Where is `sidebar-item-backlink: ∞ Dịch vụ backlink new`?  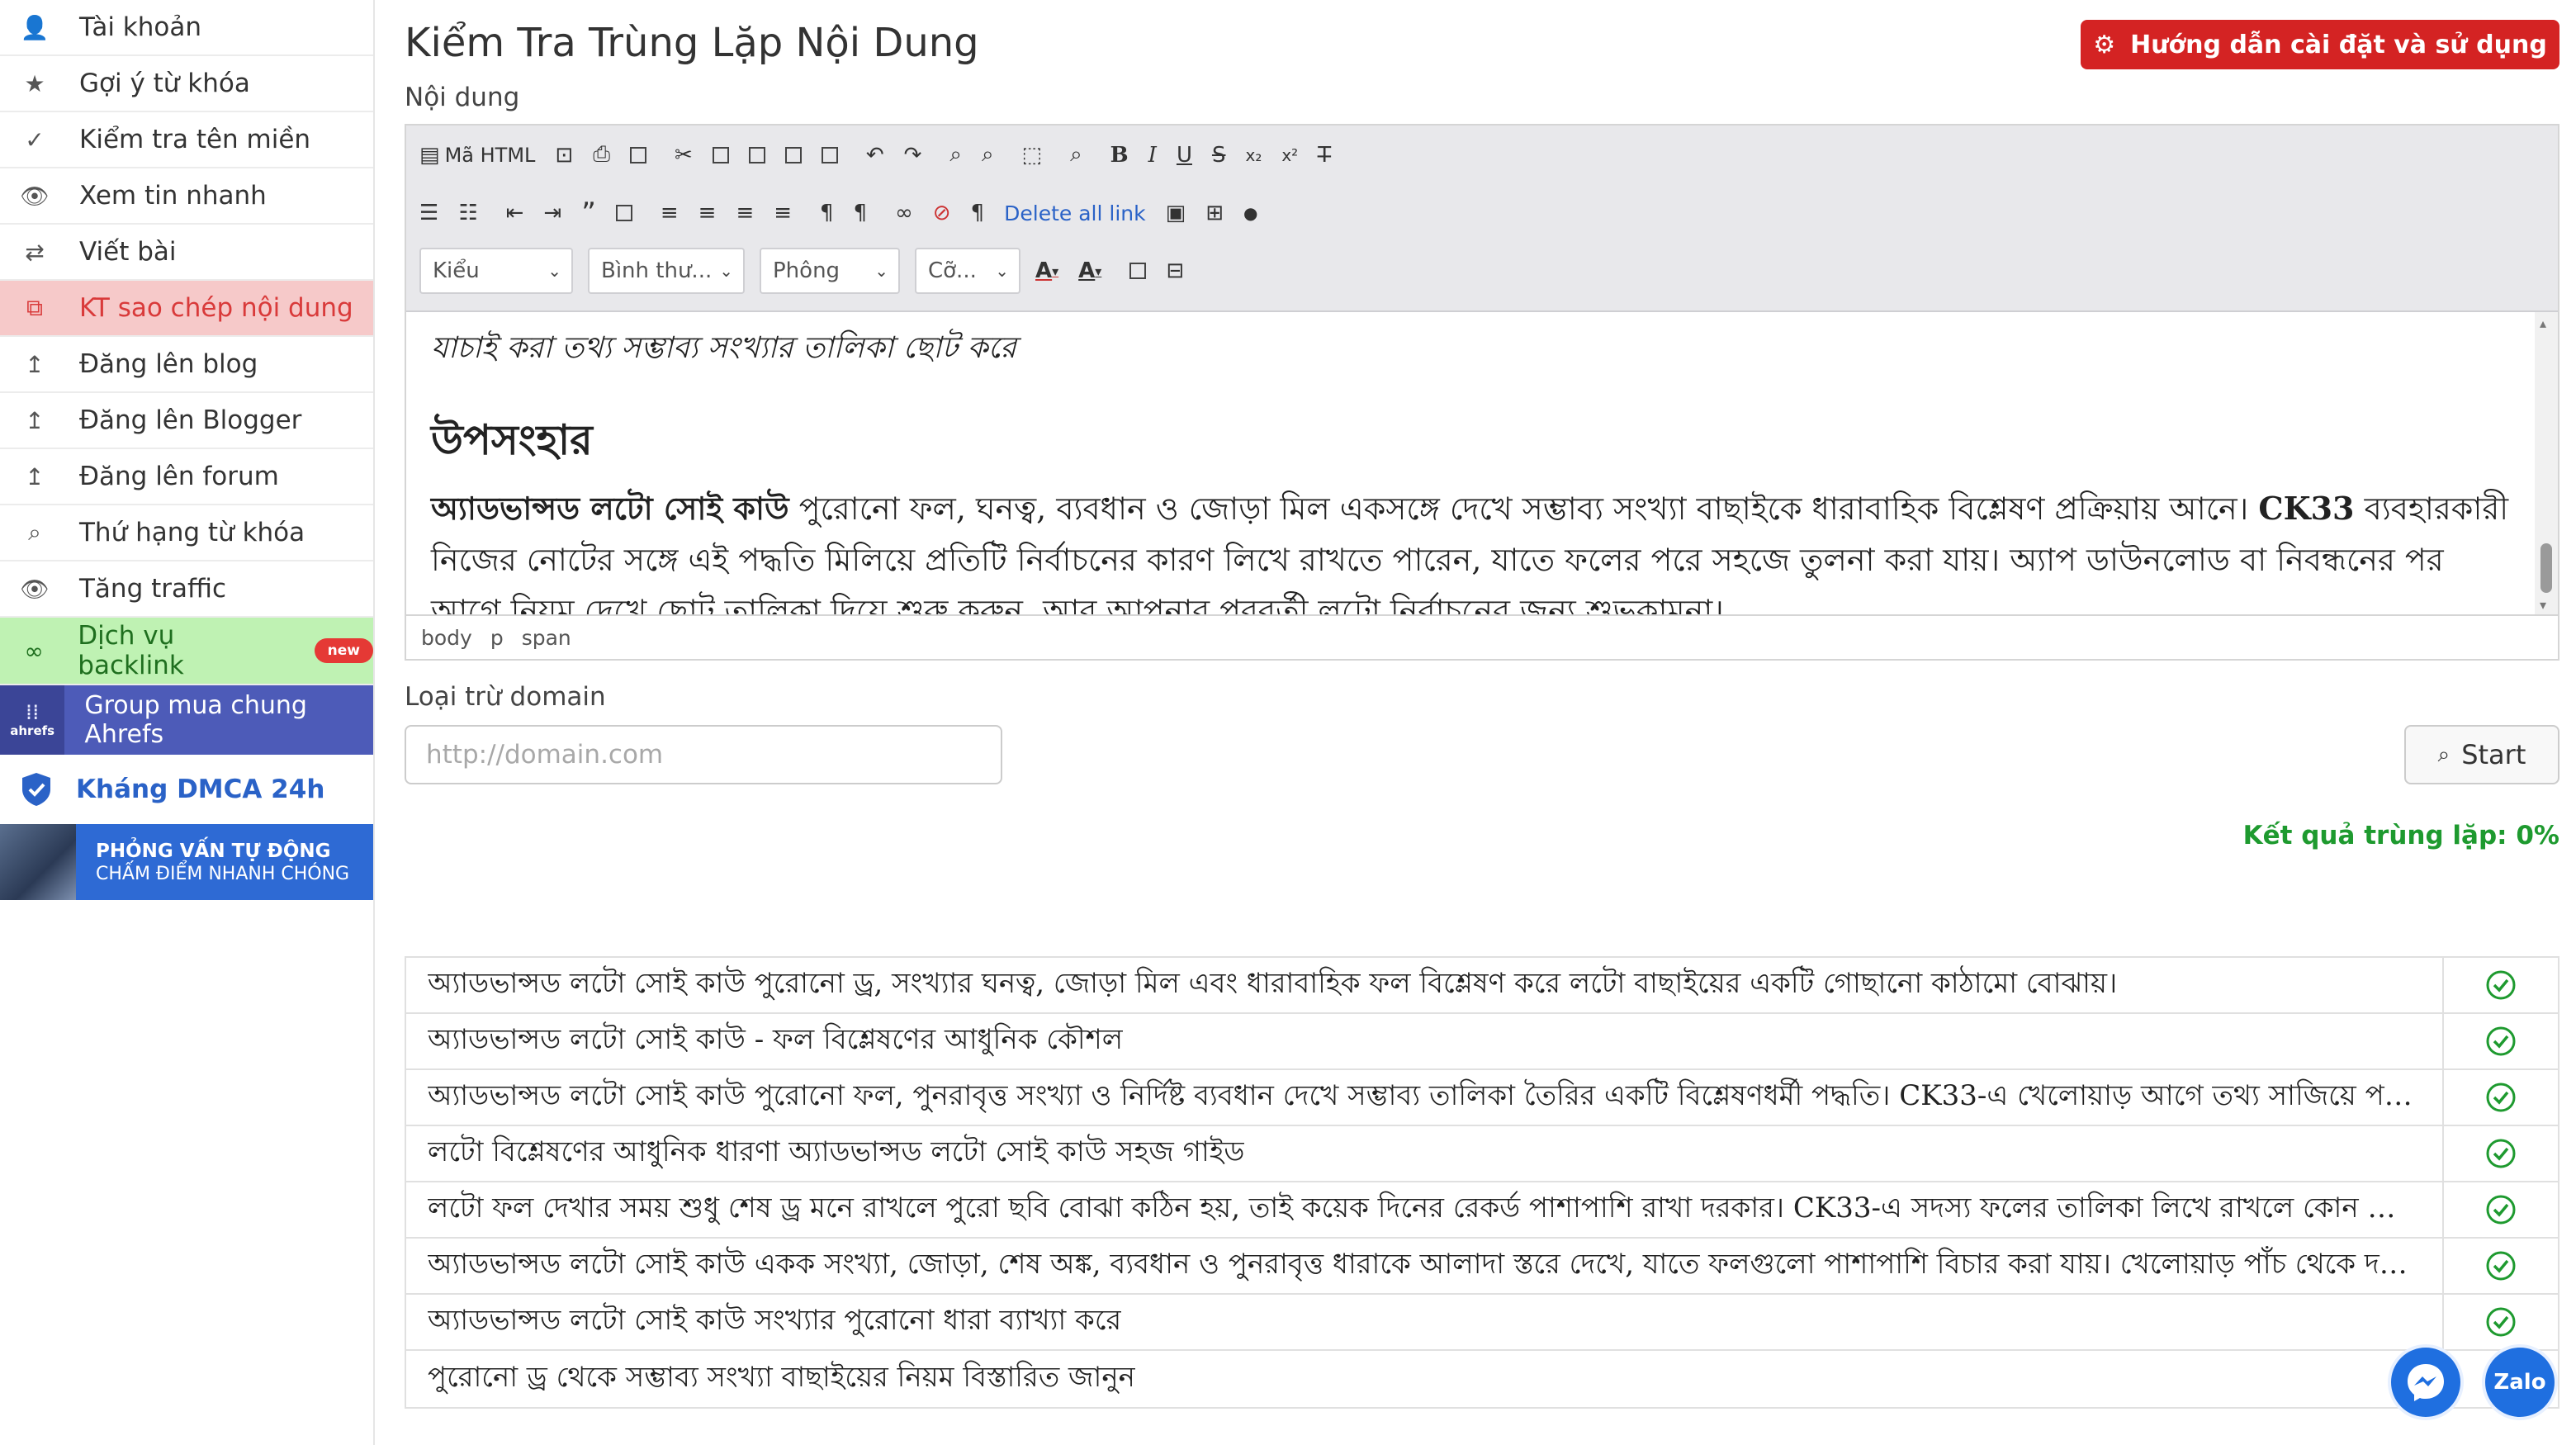
sidebar-item-backlink: ∞ Dịch vụ backlink new is located at coordinates (186, 651).